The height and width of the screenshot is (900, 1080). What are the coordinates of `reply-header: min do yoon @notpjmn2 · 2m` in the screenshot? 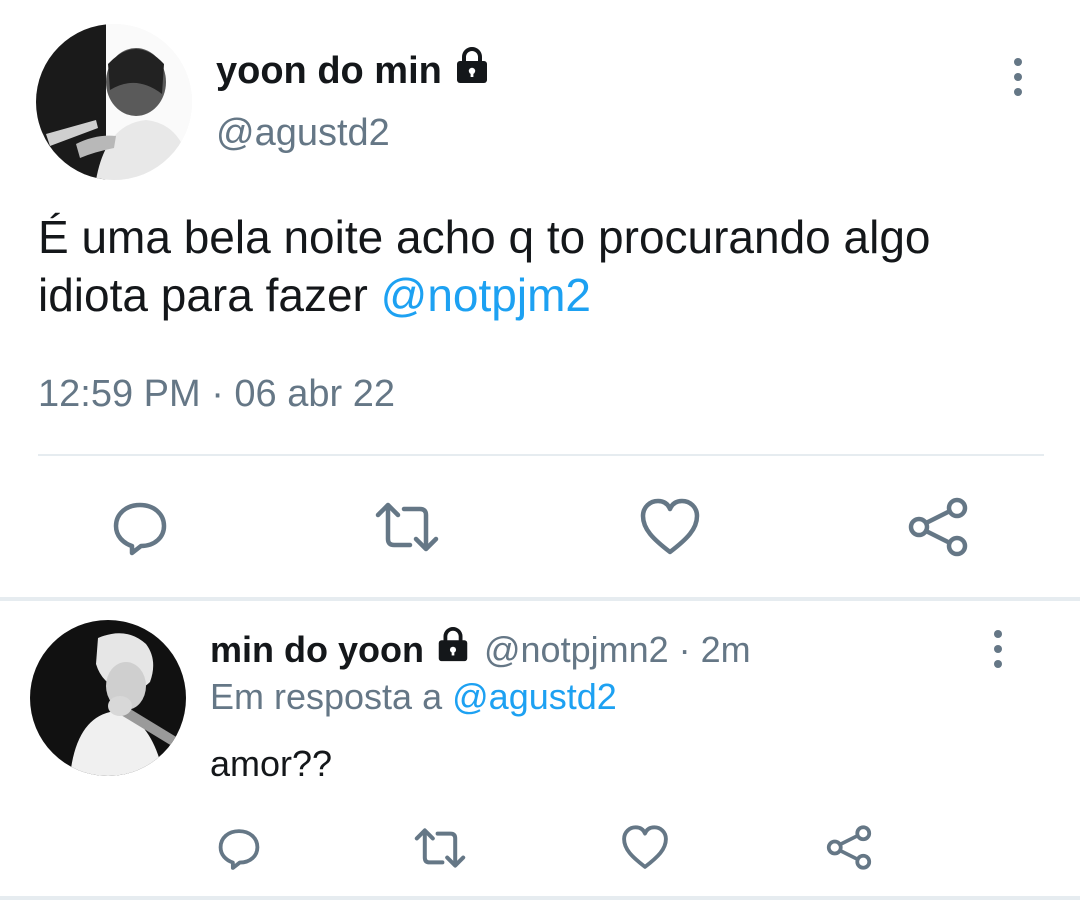 It's located at (480, 649).